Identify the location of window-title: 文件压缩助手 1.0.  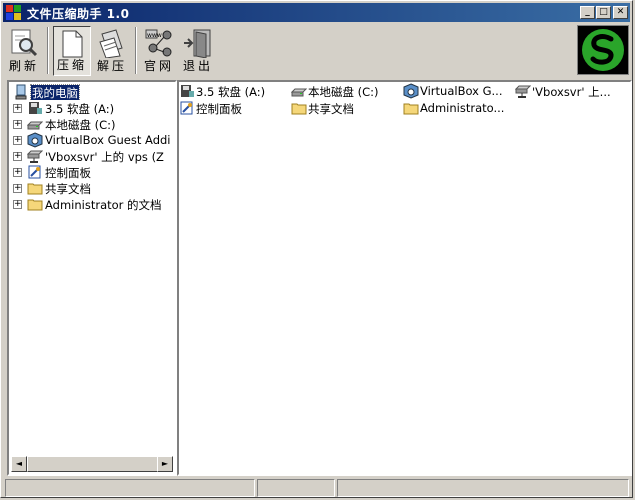
(78, 14).